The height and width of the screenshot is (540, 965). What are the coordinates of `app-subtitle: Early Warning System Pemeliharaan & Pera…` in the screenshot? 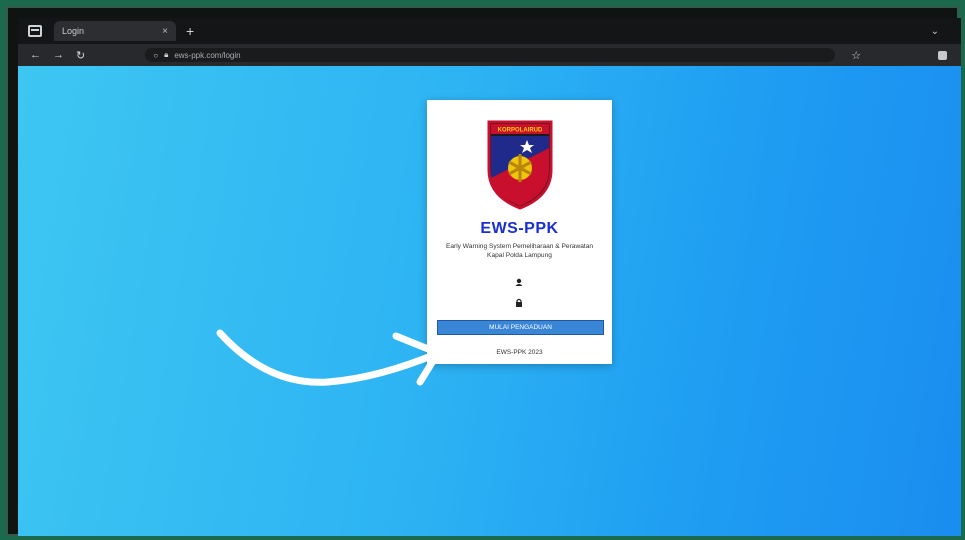 It's located at (519, 251).